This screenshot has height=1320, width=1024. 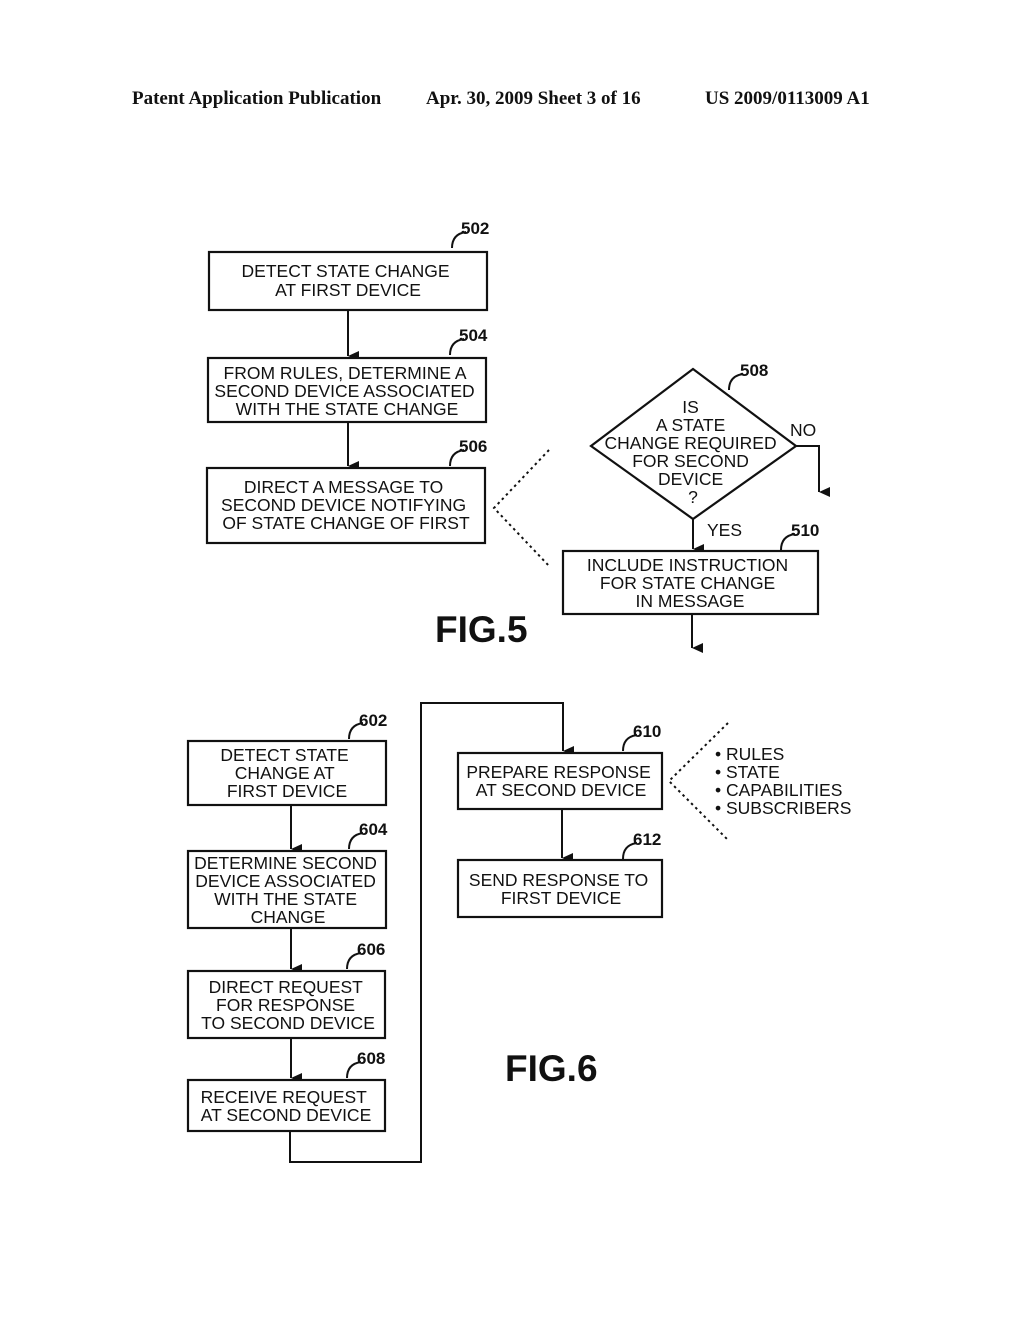 What do you see at coordinates (551, 1068) in the screenshot?
I see `figure-title-fig6: FIG.6` at bounding box center [551, 1068].